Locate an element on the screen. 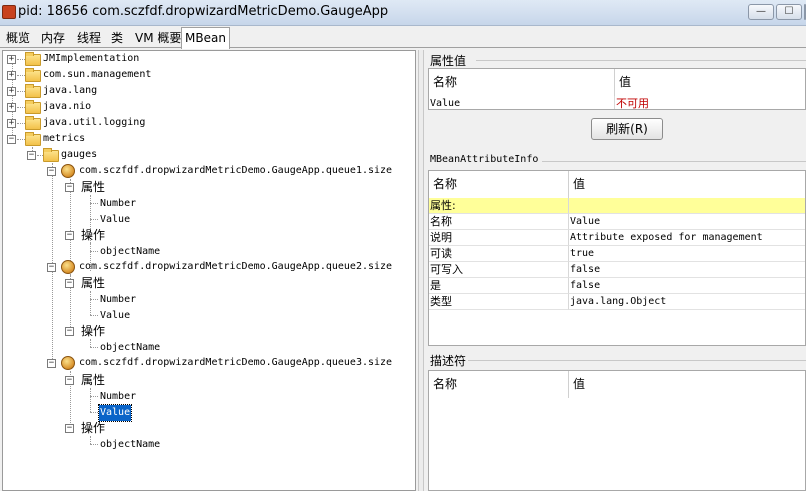 Image resolution: width=806 pixels, height=491 pixels. table-cell-name: Value is located at coordinates (522, 102).